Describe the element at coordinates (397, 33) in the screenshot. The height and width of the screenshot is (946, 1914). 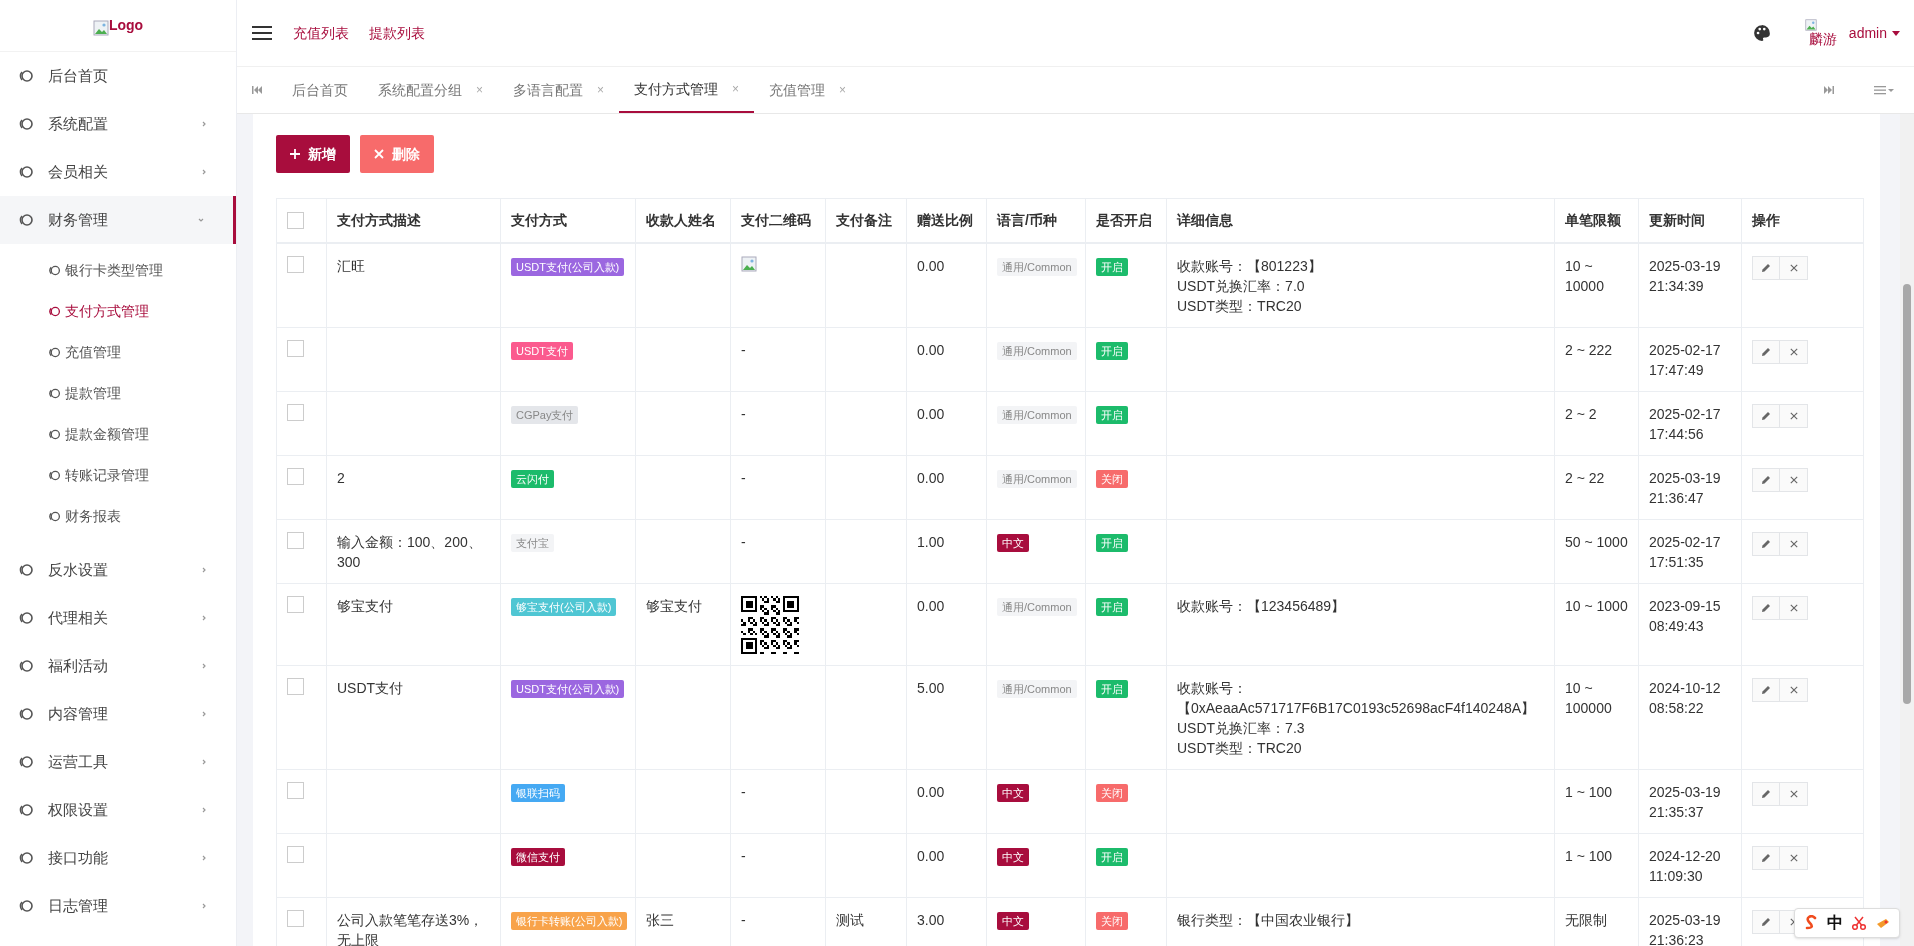
I see `header-link: 提款列表` at that location.